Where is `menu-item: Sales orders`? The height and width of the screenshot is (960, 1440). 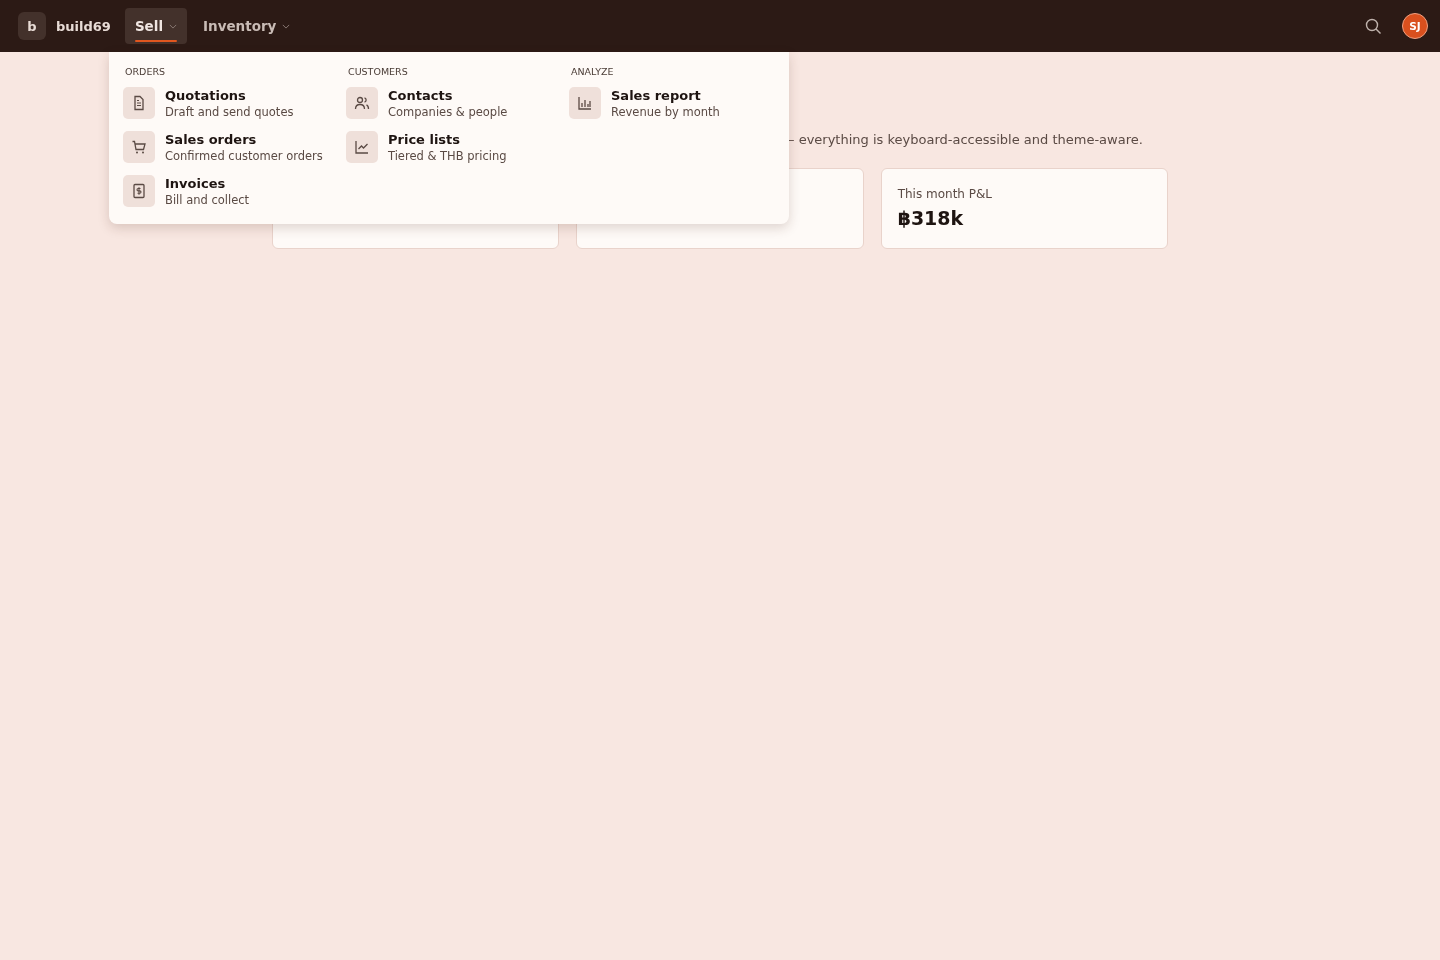 menu-item: Sales orders is located at coordinates (244, 139).